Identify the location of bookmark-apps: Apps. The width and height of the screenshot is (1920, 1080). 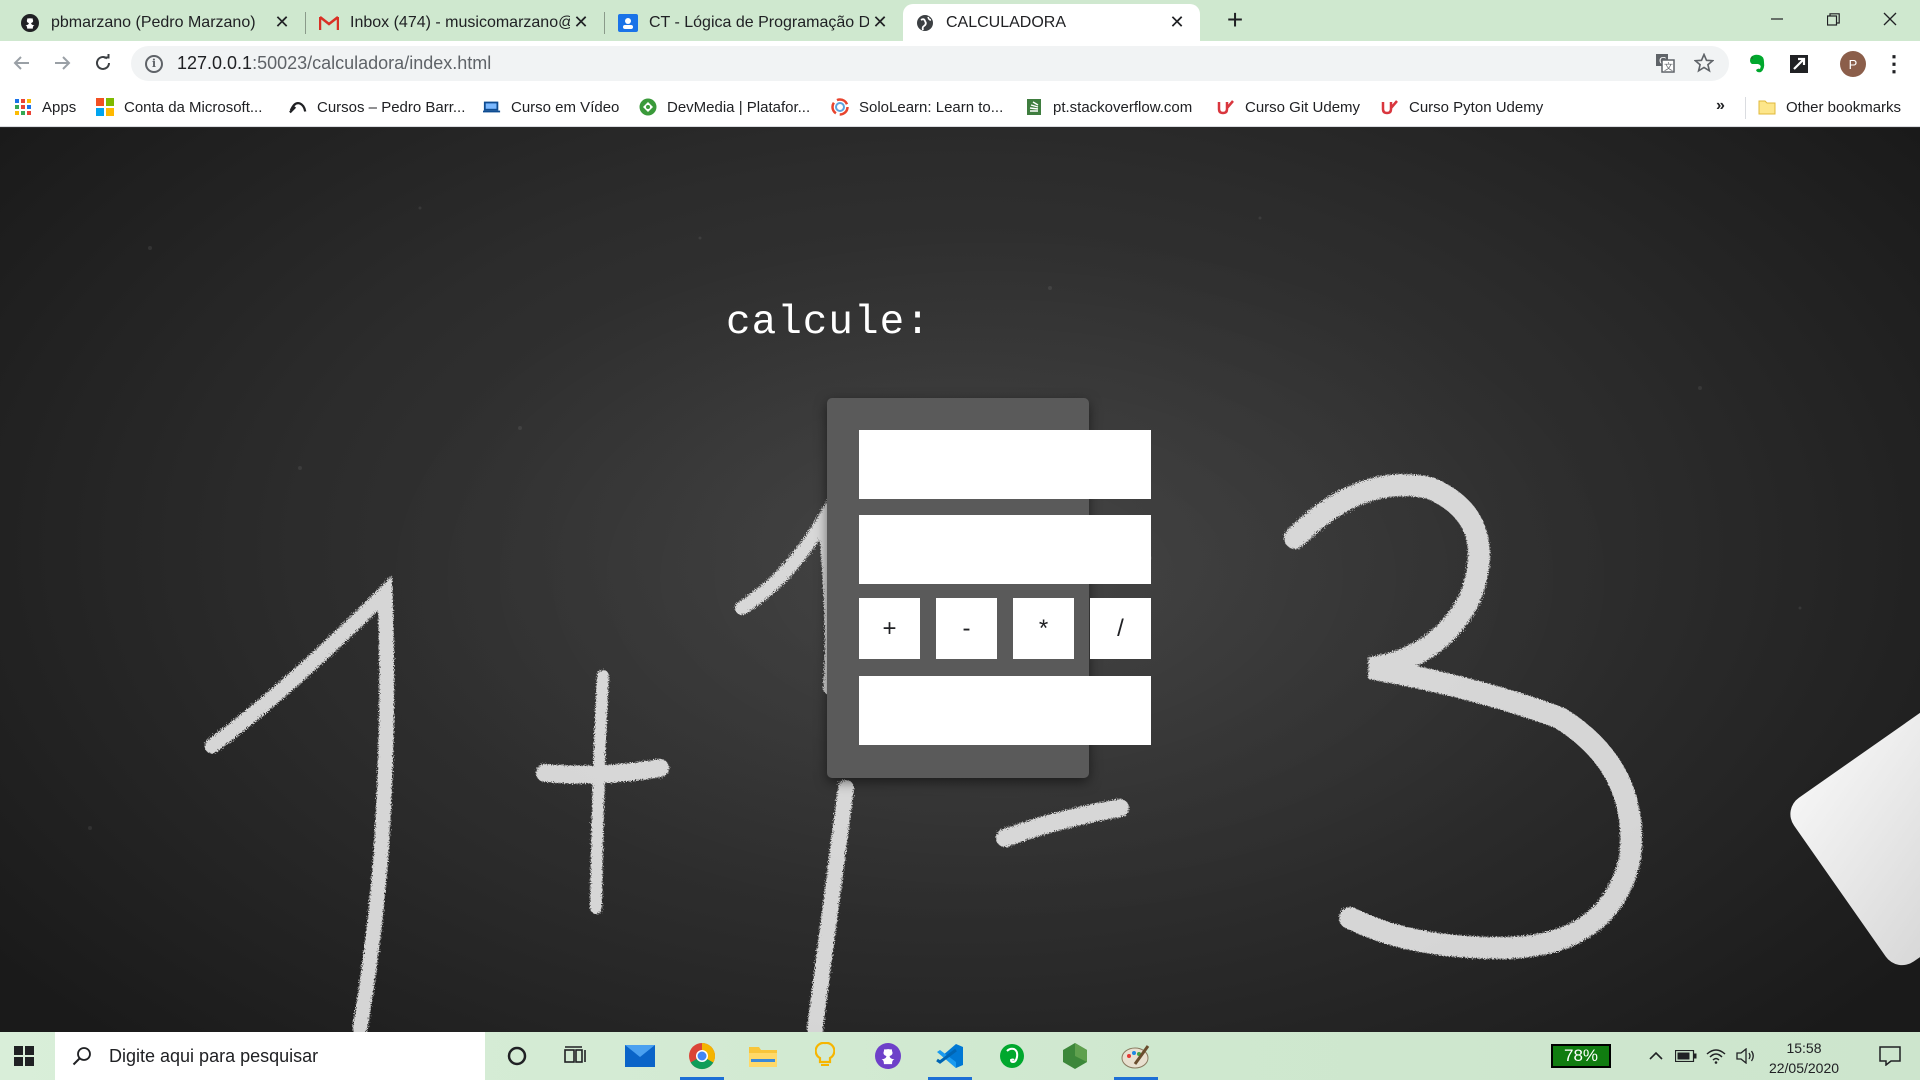
(45, 107).